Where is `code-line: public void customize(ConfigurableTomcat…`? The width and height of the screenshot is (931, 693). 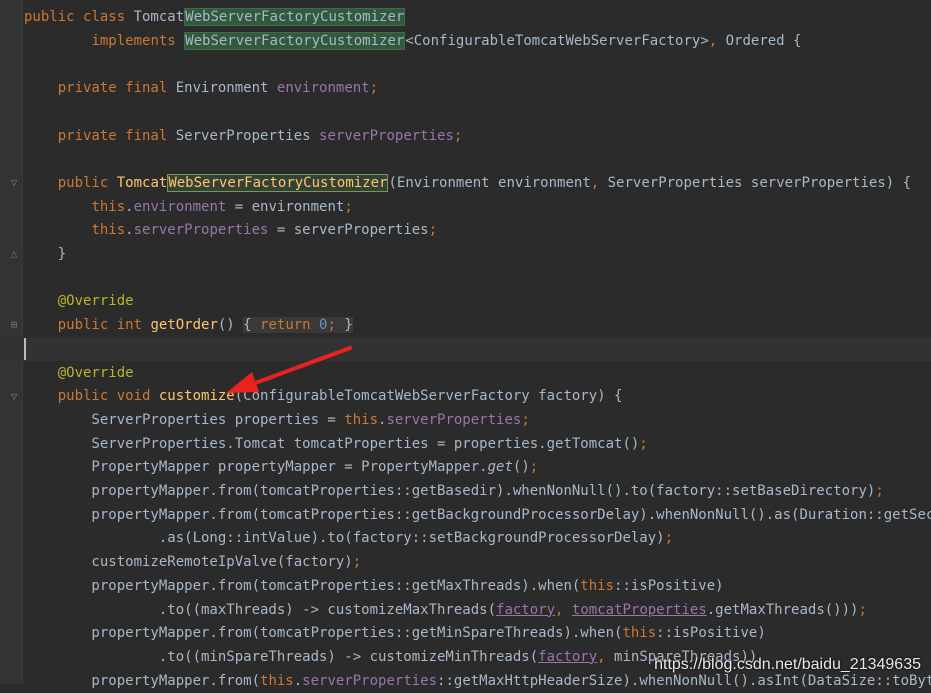
code-line: public void customize(ConfigurableTomcat… is located at coordinates (465, 397).